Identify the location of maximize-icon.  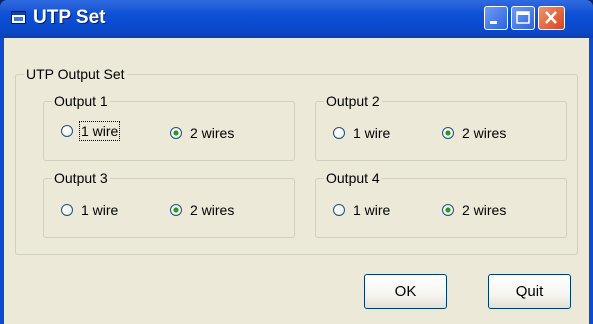
(523, 17).